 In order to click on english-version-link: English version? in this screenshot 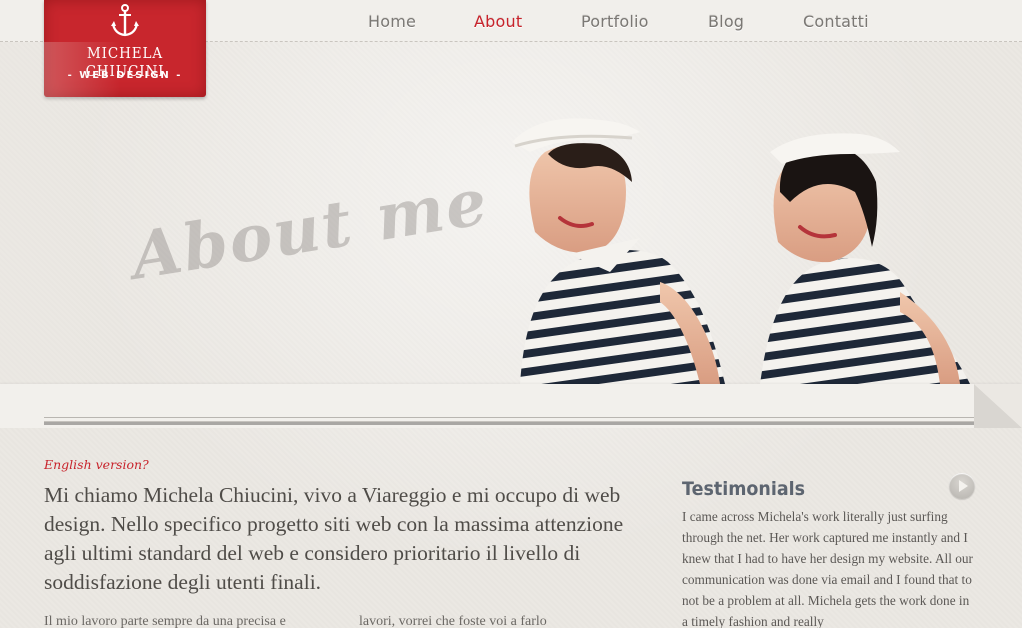, I will do `click(96, 464)`.